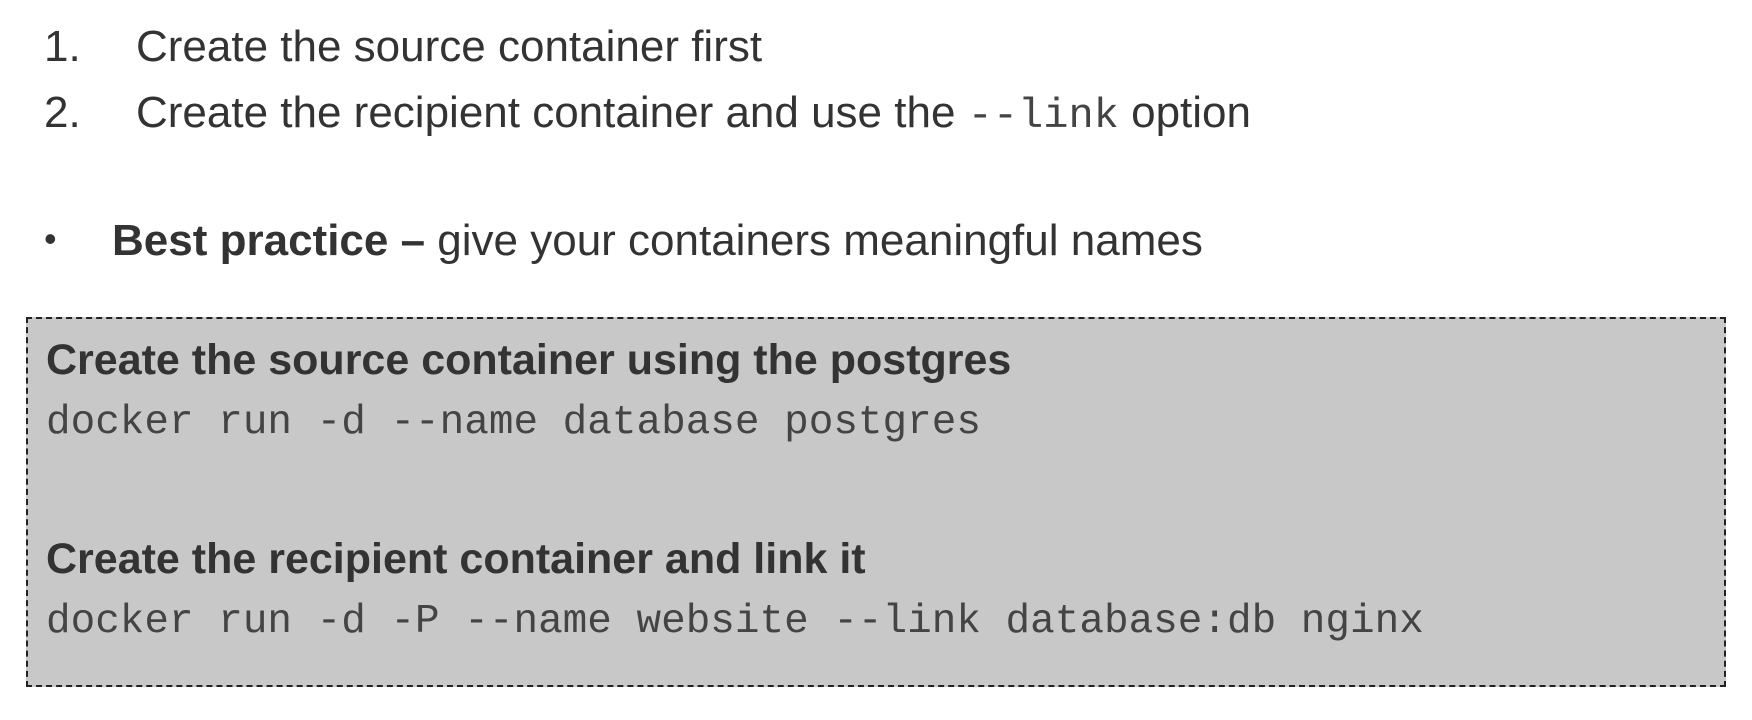 Image resolution: width=1752 pixels, height=720 pixels. I want to click on link-option-code: --link, so click(1043, 116).